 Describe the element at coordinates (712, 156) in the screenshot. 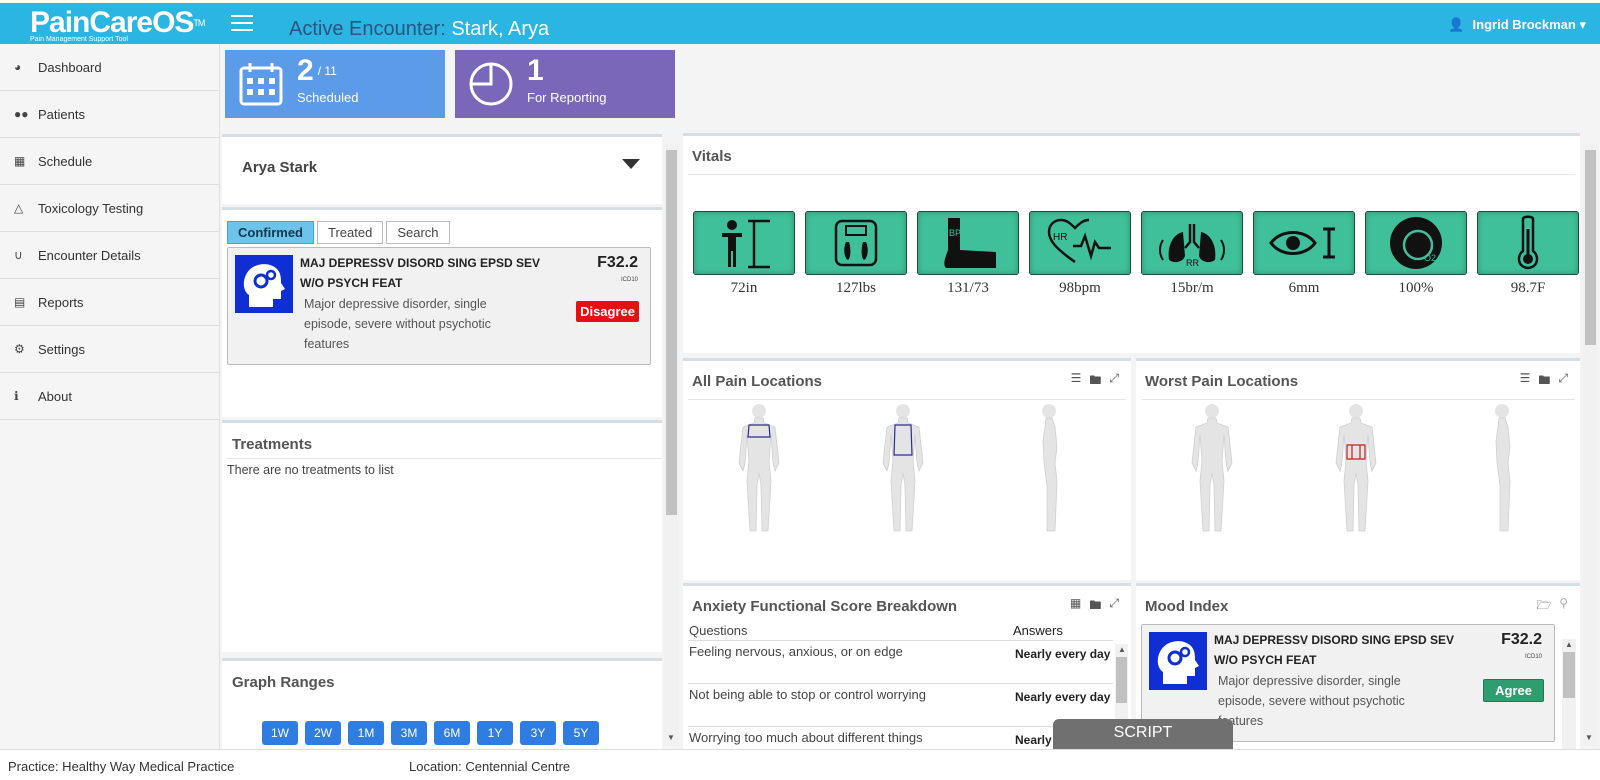

I see `vitals-title: Vitals` at that location.